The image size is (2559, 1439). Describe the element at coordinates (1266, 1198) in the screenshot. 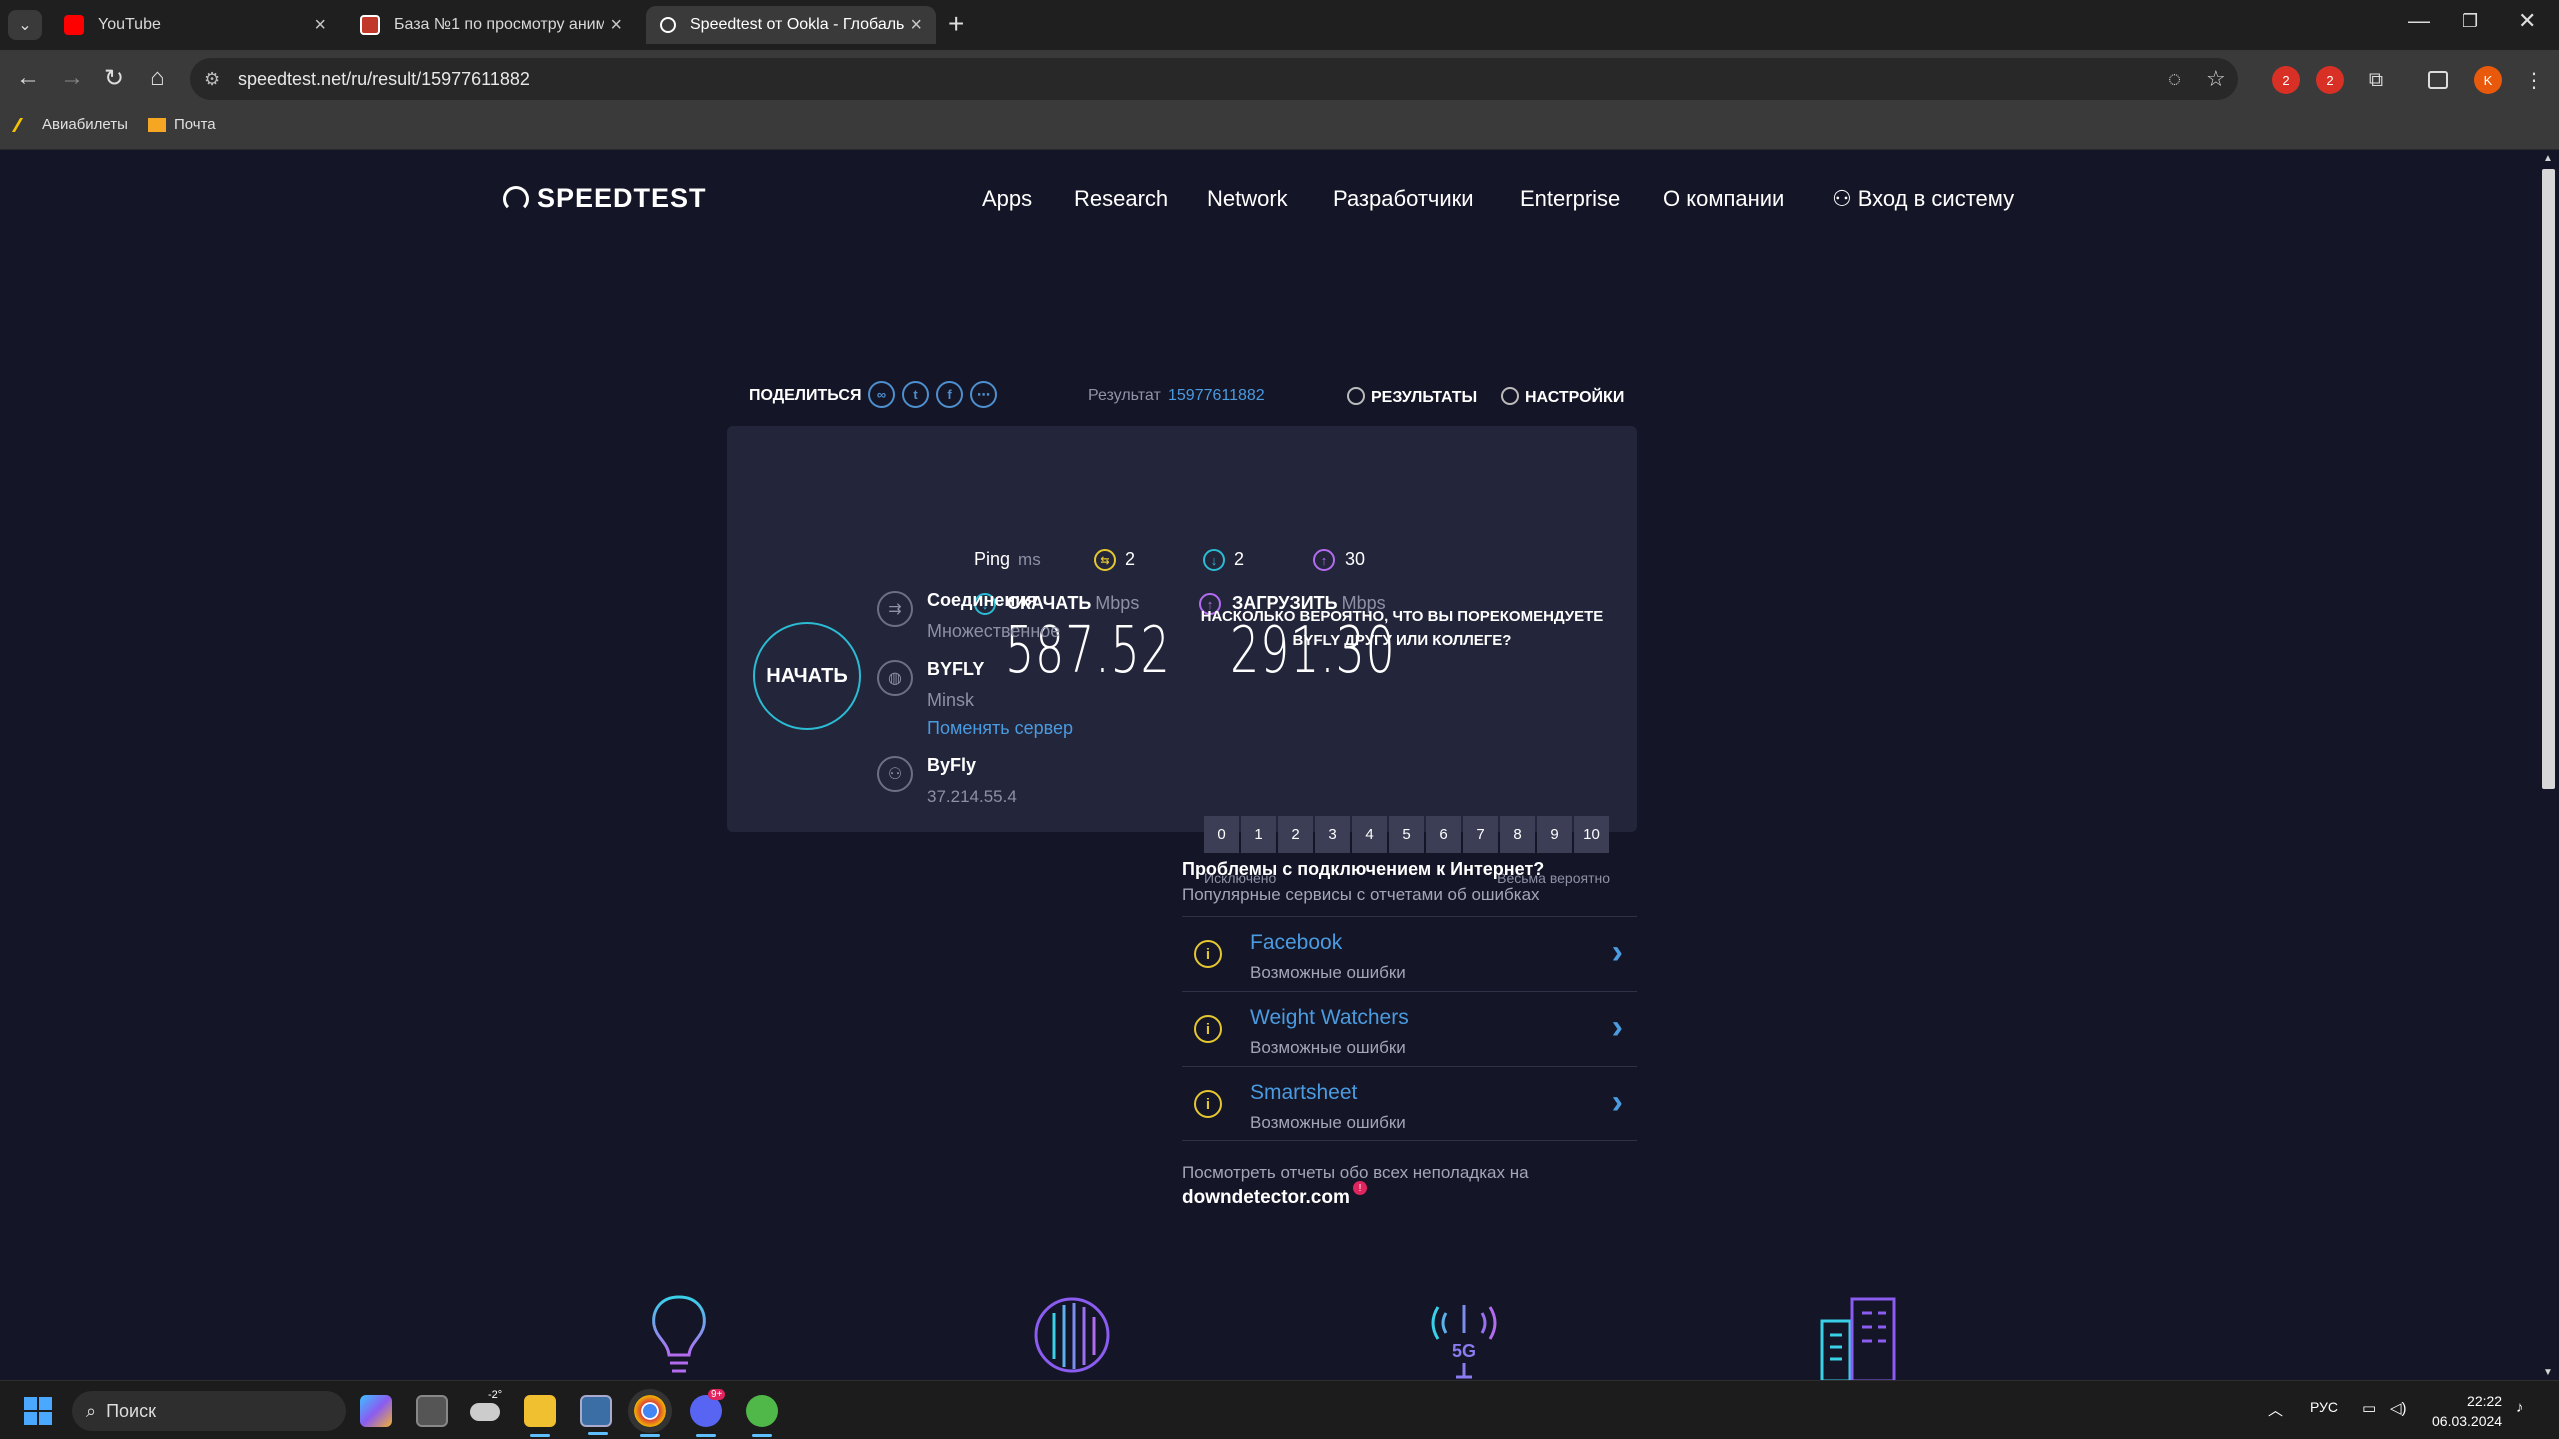

I see `downdetector-link: downdetector.com` at that location.